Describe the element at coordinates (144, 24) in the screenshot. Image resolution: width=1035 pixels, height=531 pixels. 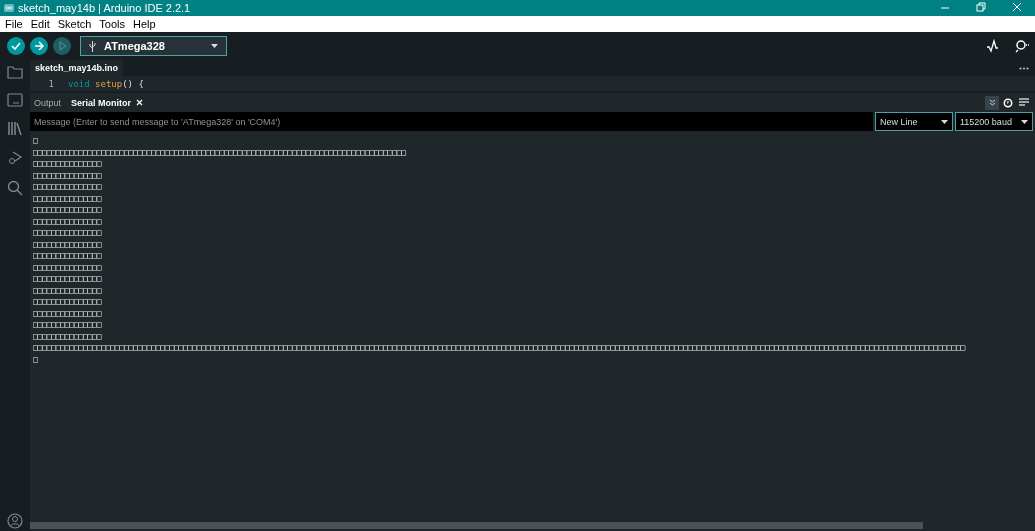
I see `menu-item: Help` at that location.